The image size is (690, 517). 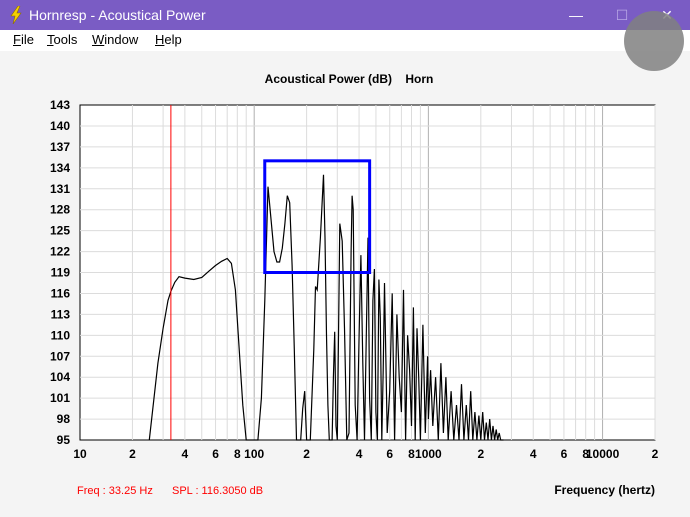 I want to click on y-tick-label: 116, so click(x=61, y=293).